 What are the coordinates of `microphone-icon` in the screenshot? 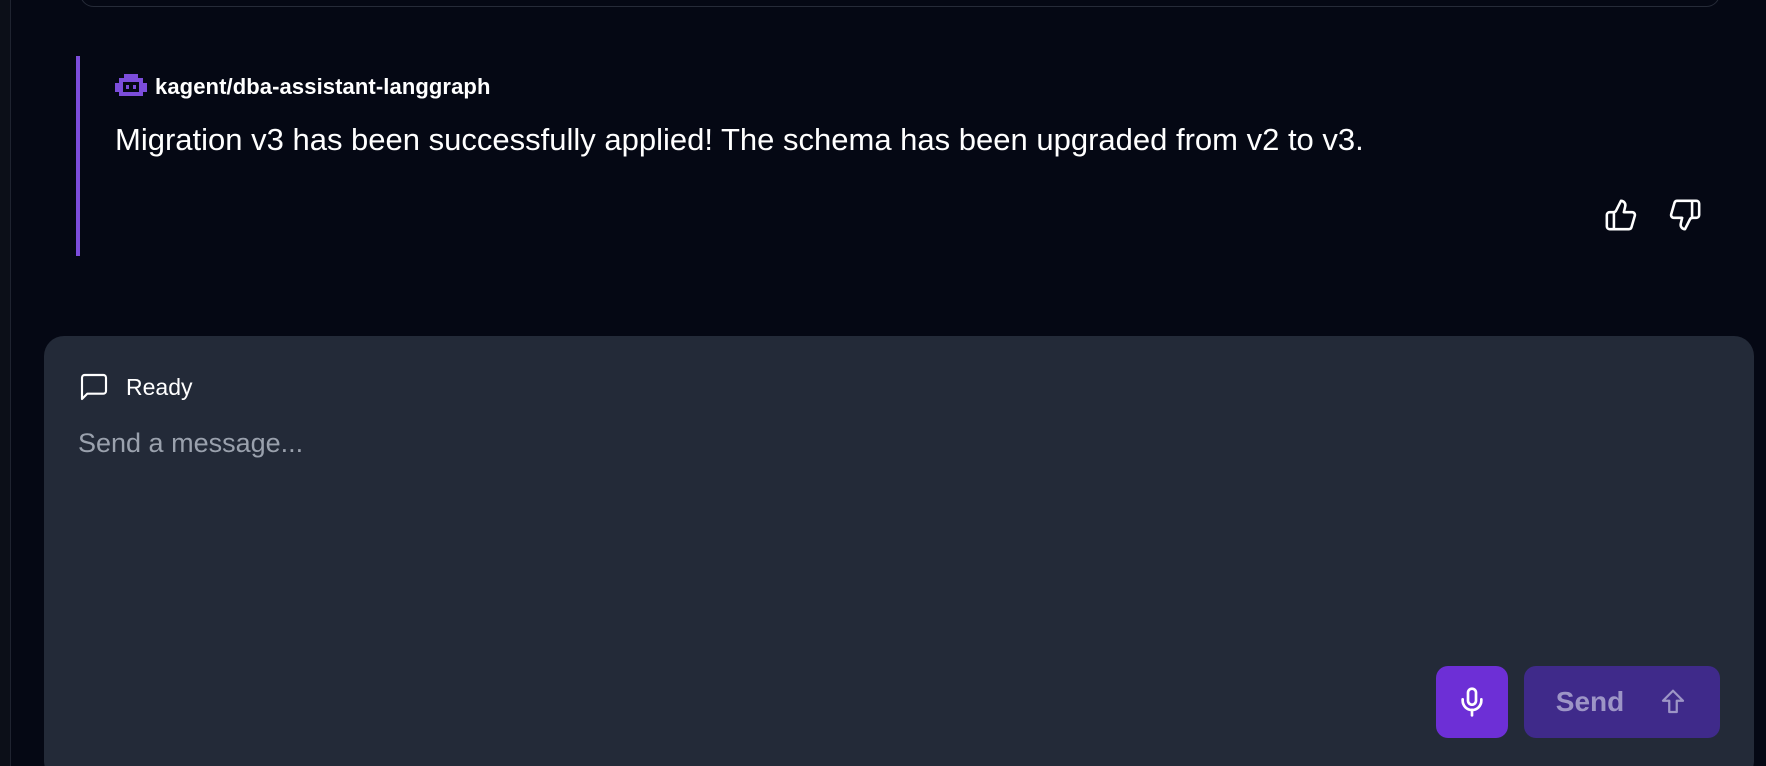 It's located at (1472, 702).